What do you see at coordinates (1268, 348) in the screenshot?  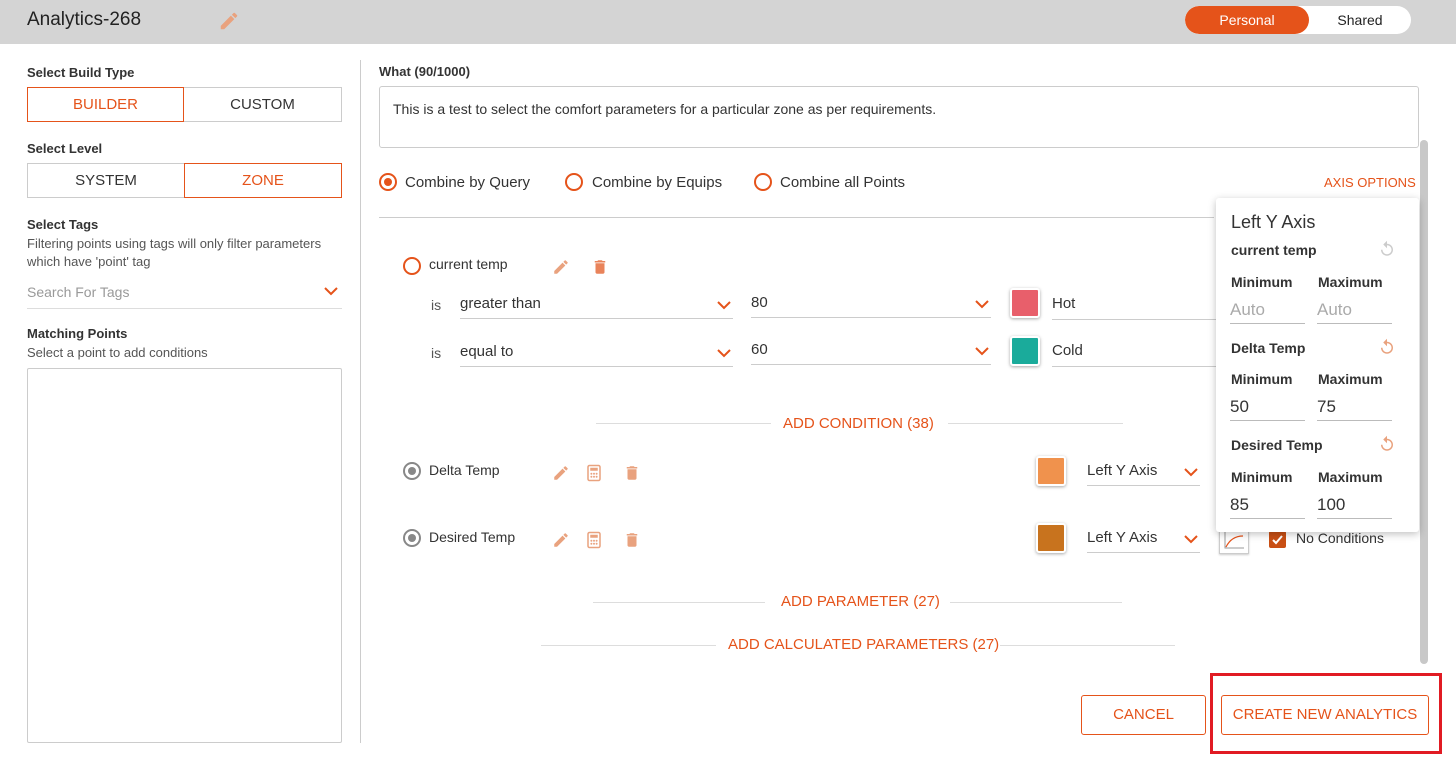 I see `section-delta-temp: Delta Temp` at bounding box center [1268, 348].